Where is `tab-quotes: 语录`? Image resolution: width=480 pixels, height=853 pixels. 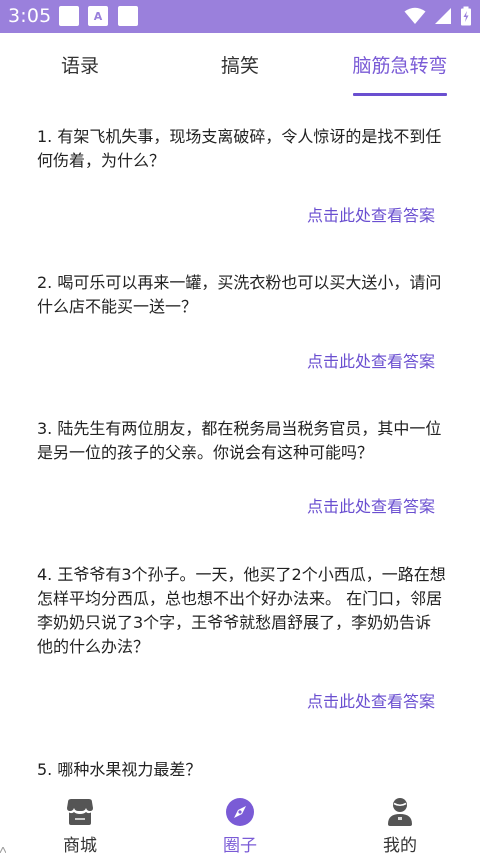 tab-quotes: 语录 is located at coordinates (80, 64).